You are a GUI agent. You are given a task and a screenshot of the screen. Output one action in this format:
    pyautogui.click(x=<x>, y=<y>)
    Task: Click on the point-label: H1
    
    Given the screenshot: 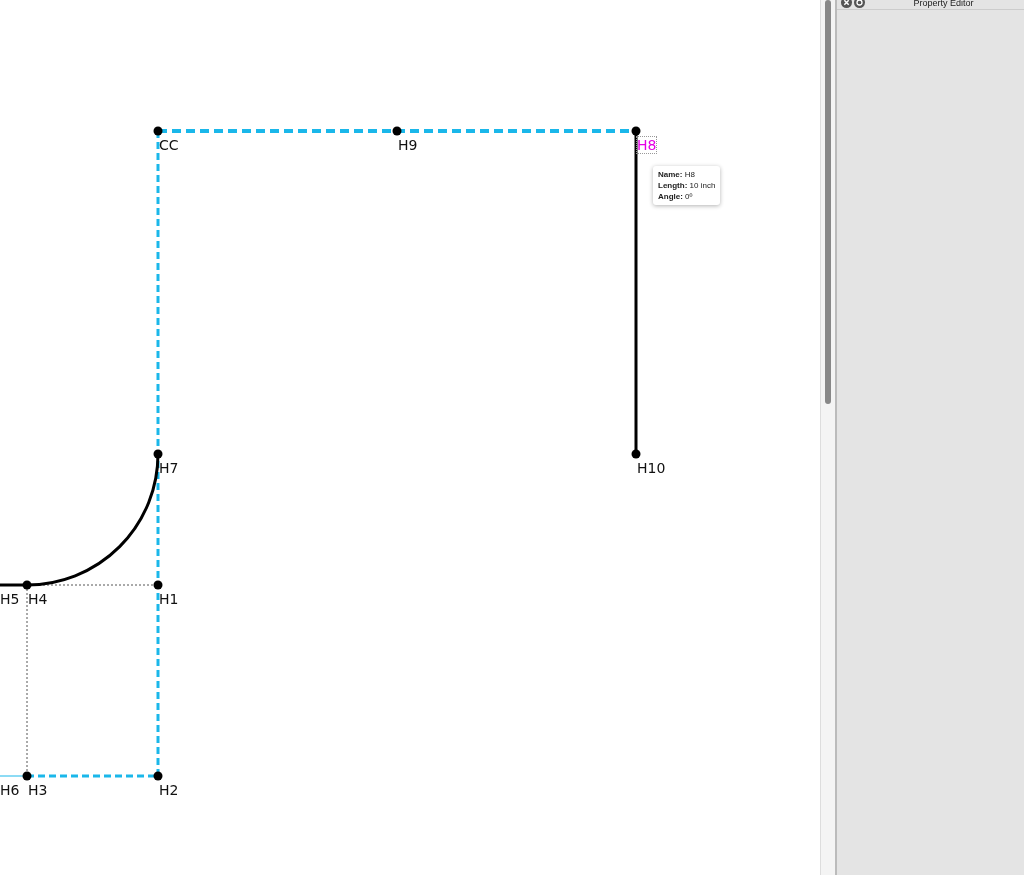 What is the action you would take?
    pyautogui.click(x=169, y=599)
    